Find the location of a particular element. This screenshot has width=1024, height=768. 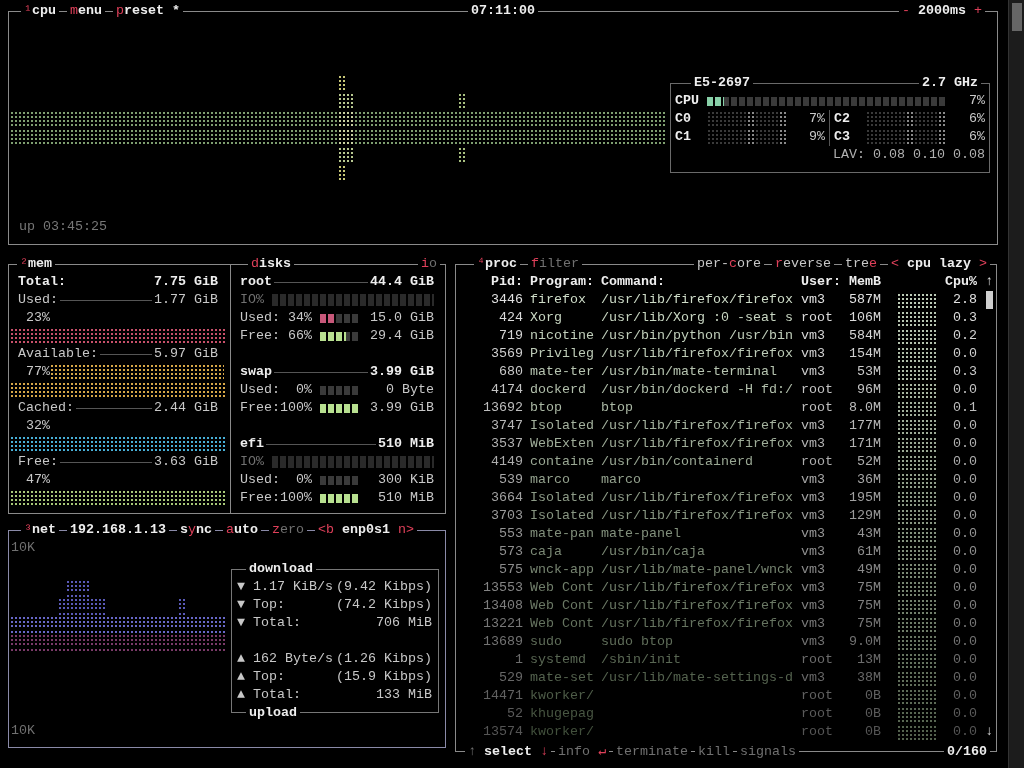

meter-percent: 100% is located at coordinates (296, 408).